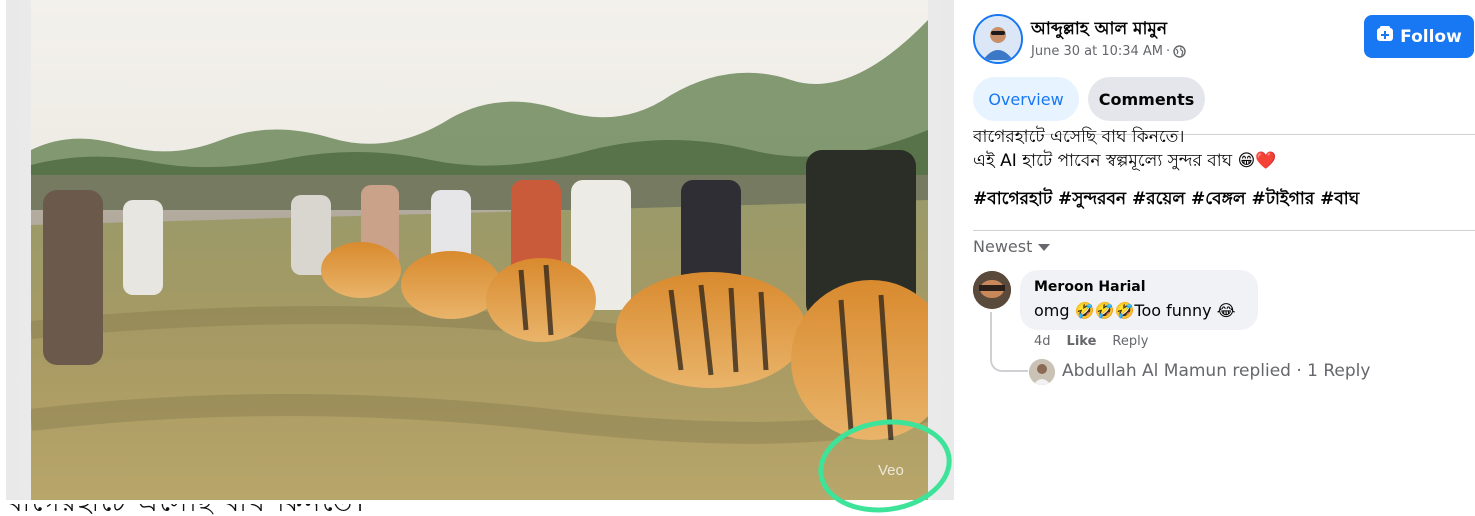 The width and height of the screenshot is (1475, 516). I want to click on commenter-avatar, so click(992, 290).